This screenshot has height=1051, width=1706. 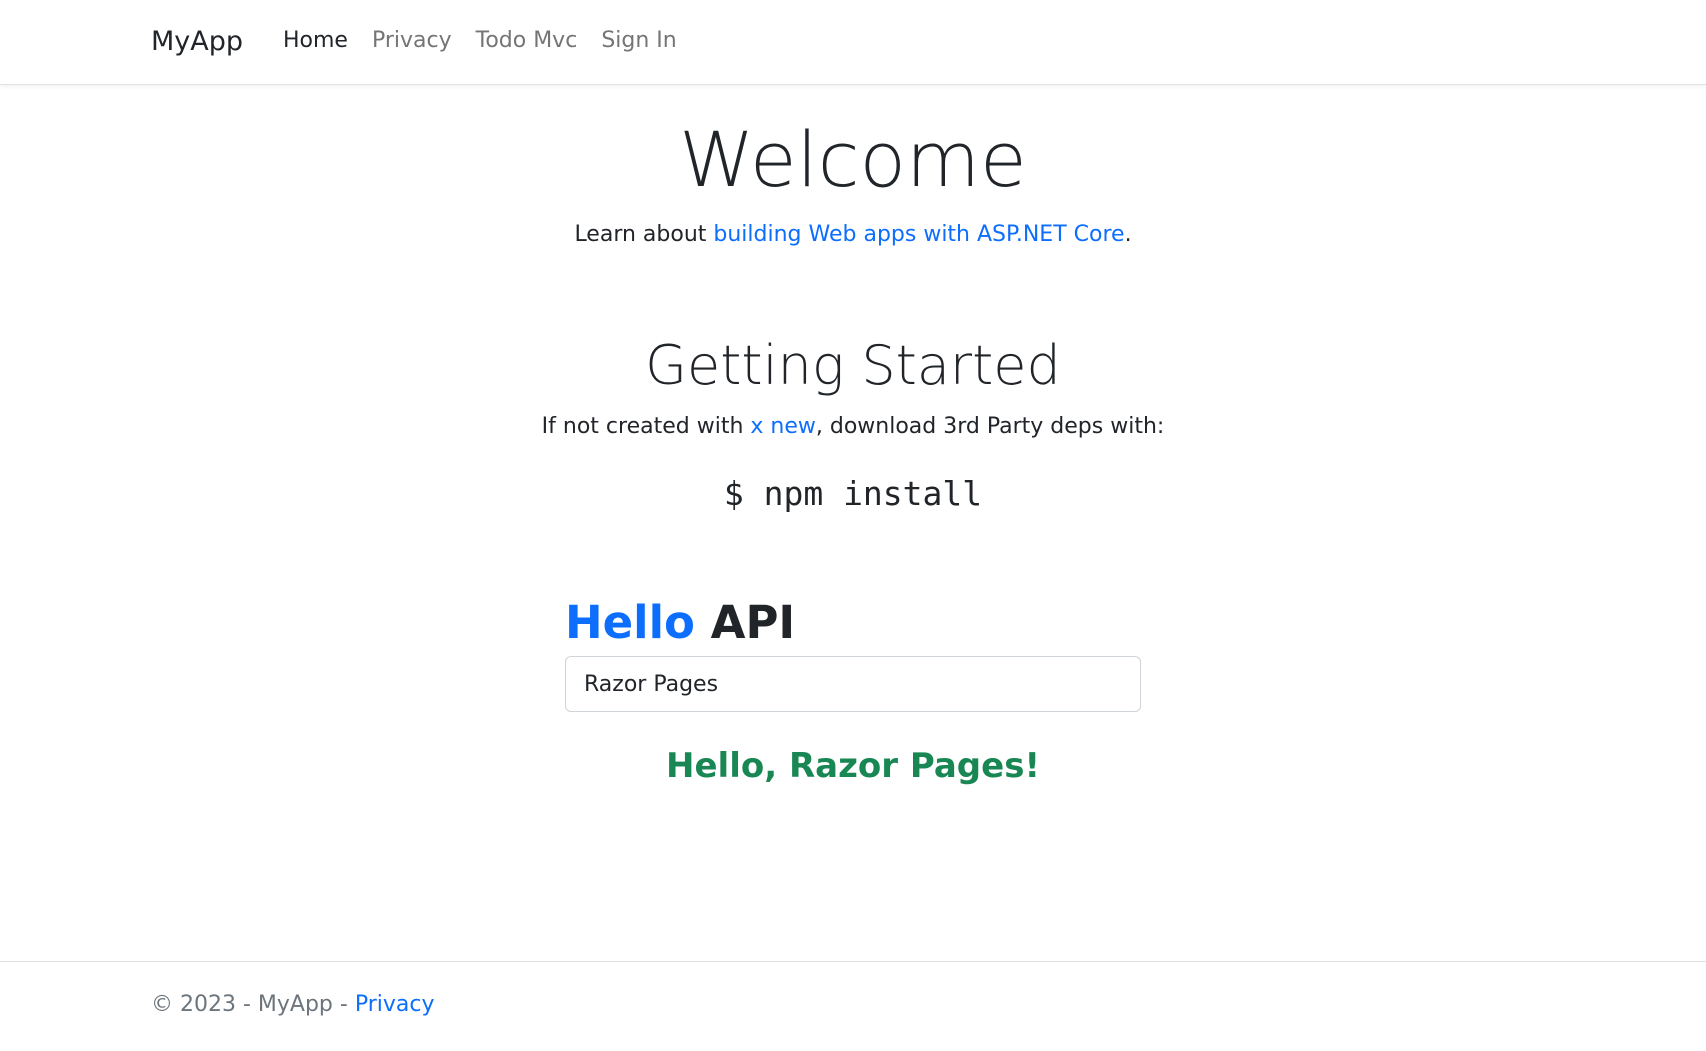 What do you see at coordinates (1128, 234) in the screenshot?
I see `lead-suffix: .` at bounding box center [1128, 234].